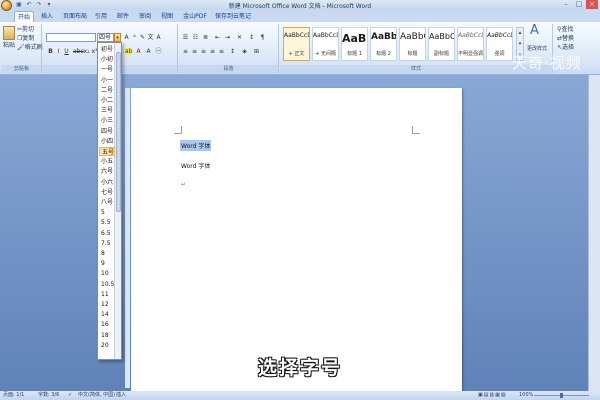  What do you see at coordinates (325, 44) in the screenshot?
I see `style-no-spacing: AaBbCcDd + 无间隔` at bounding box center [325, 44].